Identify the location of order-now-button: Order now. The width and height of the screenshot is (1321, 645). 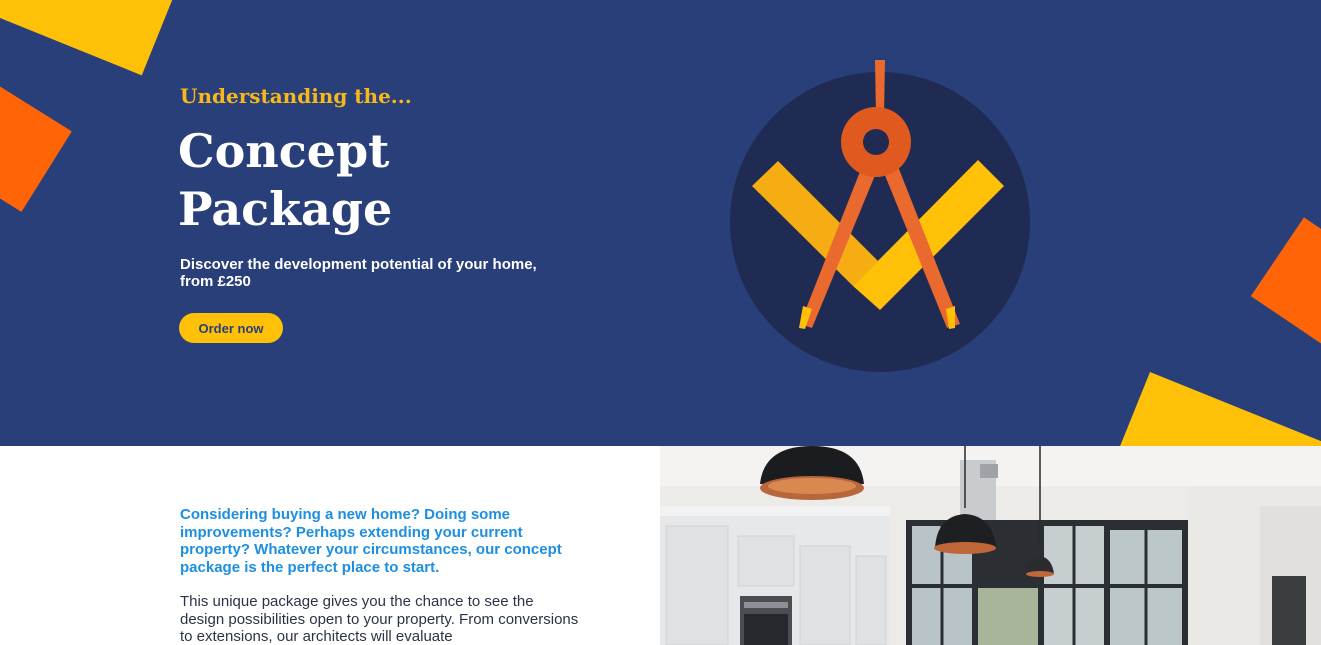
(231, 328).